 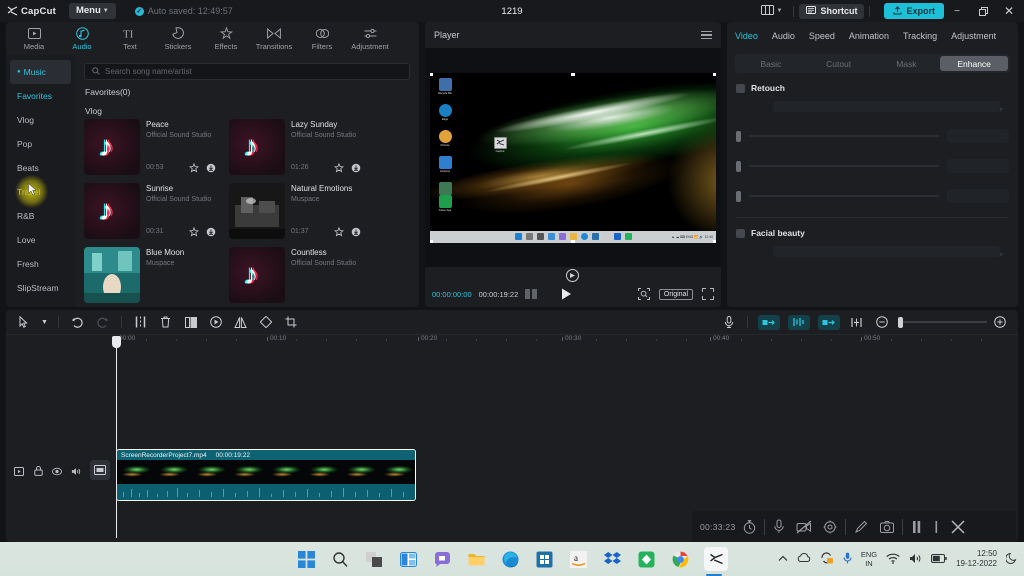 I want to click on list-item: ♪ ♪ ♪ Sunrise Official Sound Studio 00:31, so click(x=150, y=211).